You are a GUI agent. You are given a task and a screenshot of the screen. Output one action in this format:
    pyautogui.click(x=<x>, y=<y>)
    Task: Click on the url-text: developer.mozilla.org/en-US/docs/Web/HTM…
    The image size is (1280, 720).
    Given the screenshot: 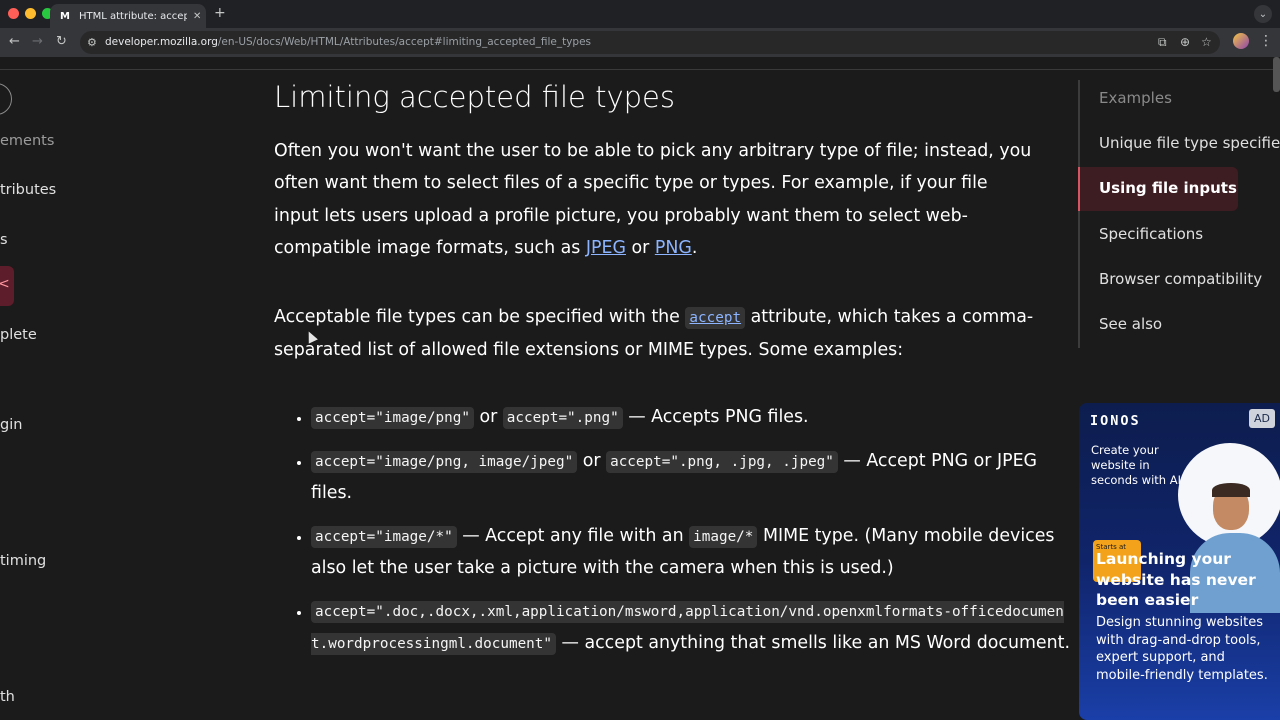 What is the action you would take?
    pyautogui.click(x=348, y=42)
    